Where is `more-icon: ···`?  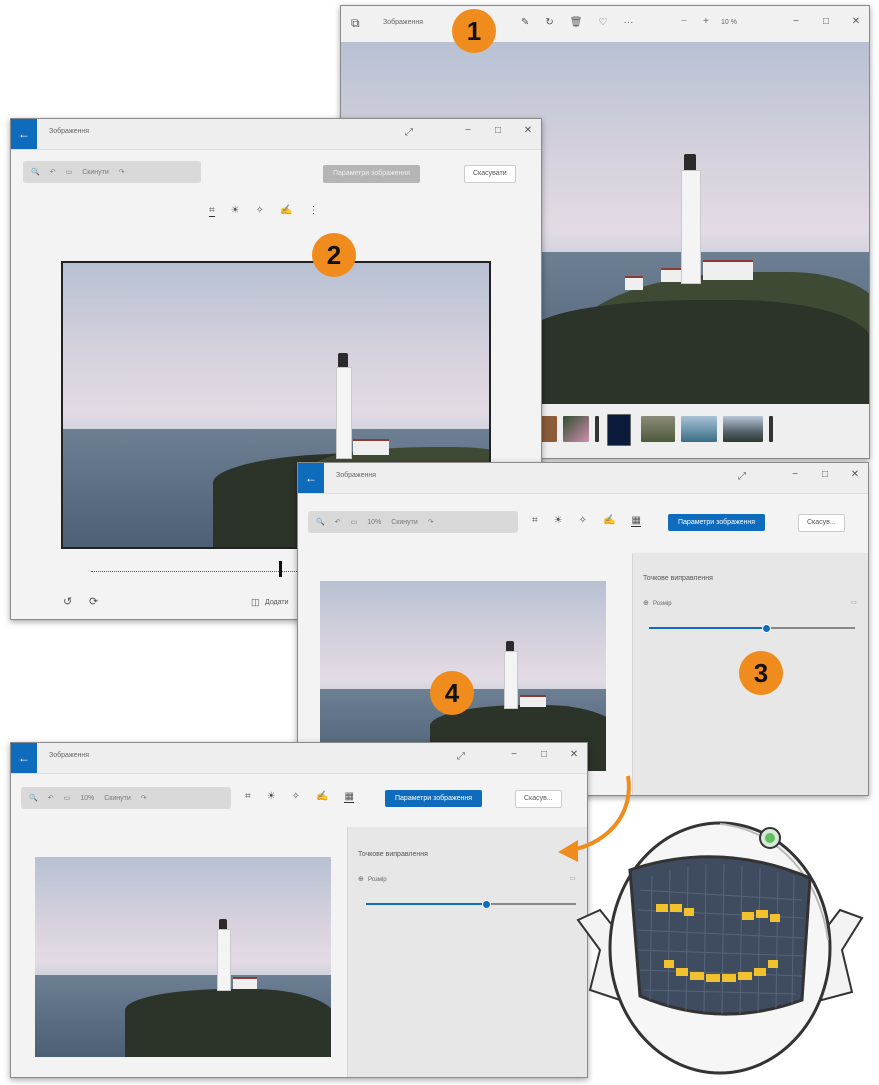 more-icon: ··· is located at coordinates (628, 22).